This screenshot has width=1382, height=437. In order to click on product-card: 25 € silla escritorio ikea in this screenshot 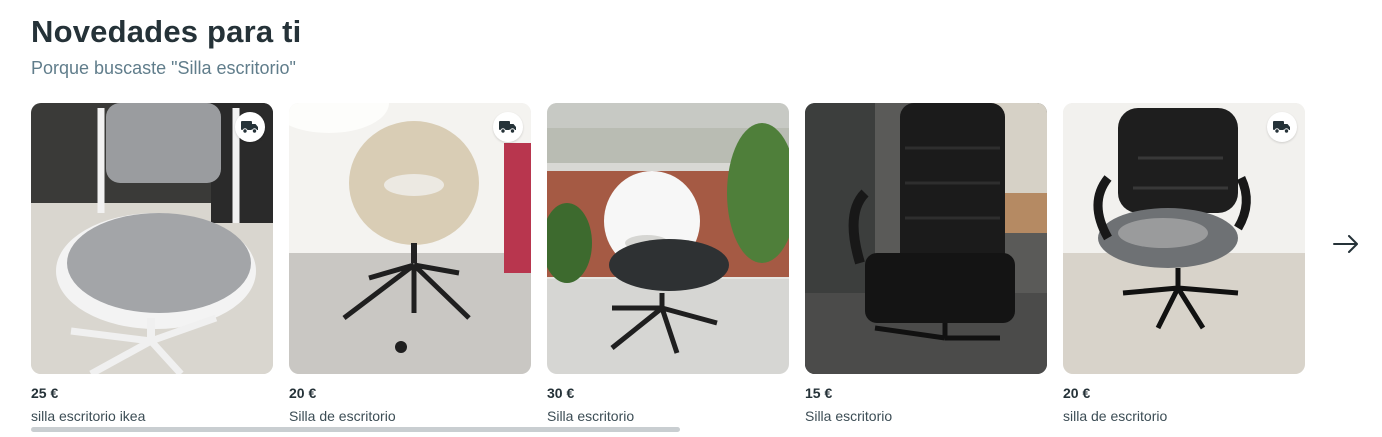, I will do `click(152, 263)`.